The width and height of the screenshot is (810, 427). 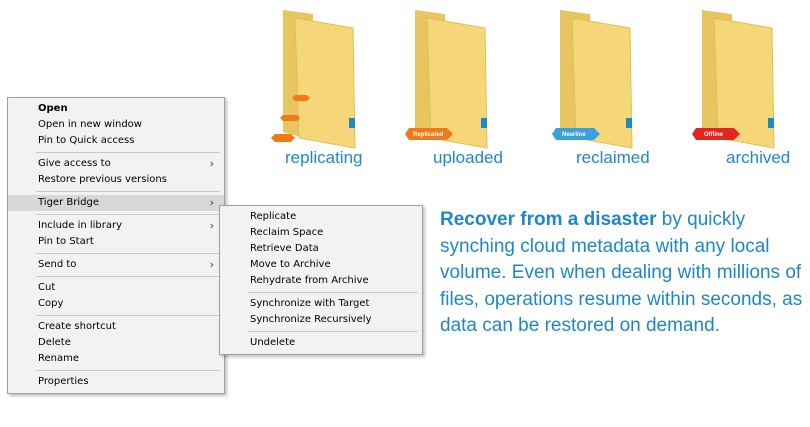 What do you see at coordinates (116, 164) in the screenshot?
I see `menu-item-give-access: Give access to ›` at bounding box center [116, 164].